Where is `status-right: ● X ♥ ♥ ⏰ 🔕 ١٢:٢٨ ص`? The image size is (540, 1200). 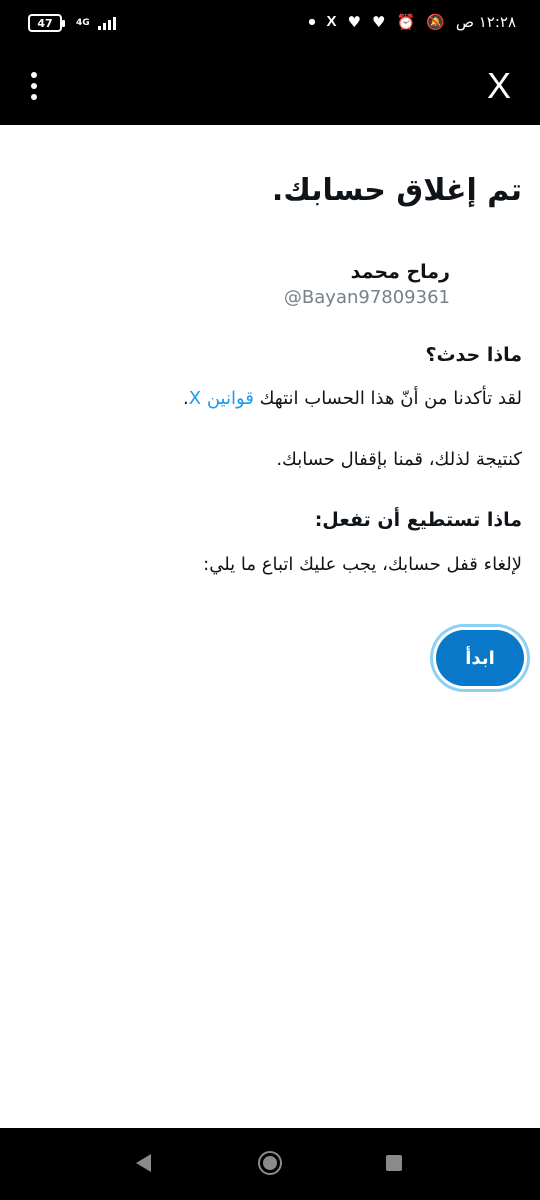 status-right: ● X ♥ ♥ ⏰ 🔕 ١٢:٢٨ ص is located at coordinates (412, 22).